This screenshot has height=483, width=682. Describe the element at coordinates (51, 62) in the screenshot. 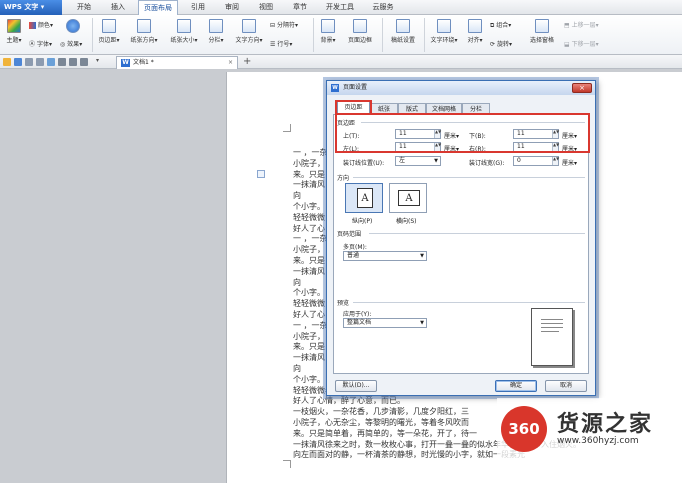

I see `export-pdf-icon` at that location.